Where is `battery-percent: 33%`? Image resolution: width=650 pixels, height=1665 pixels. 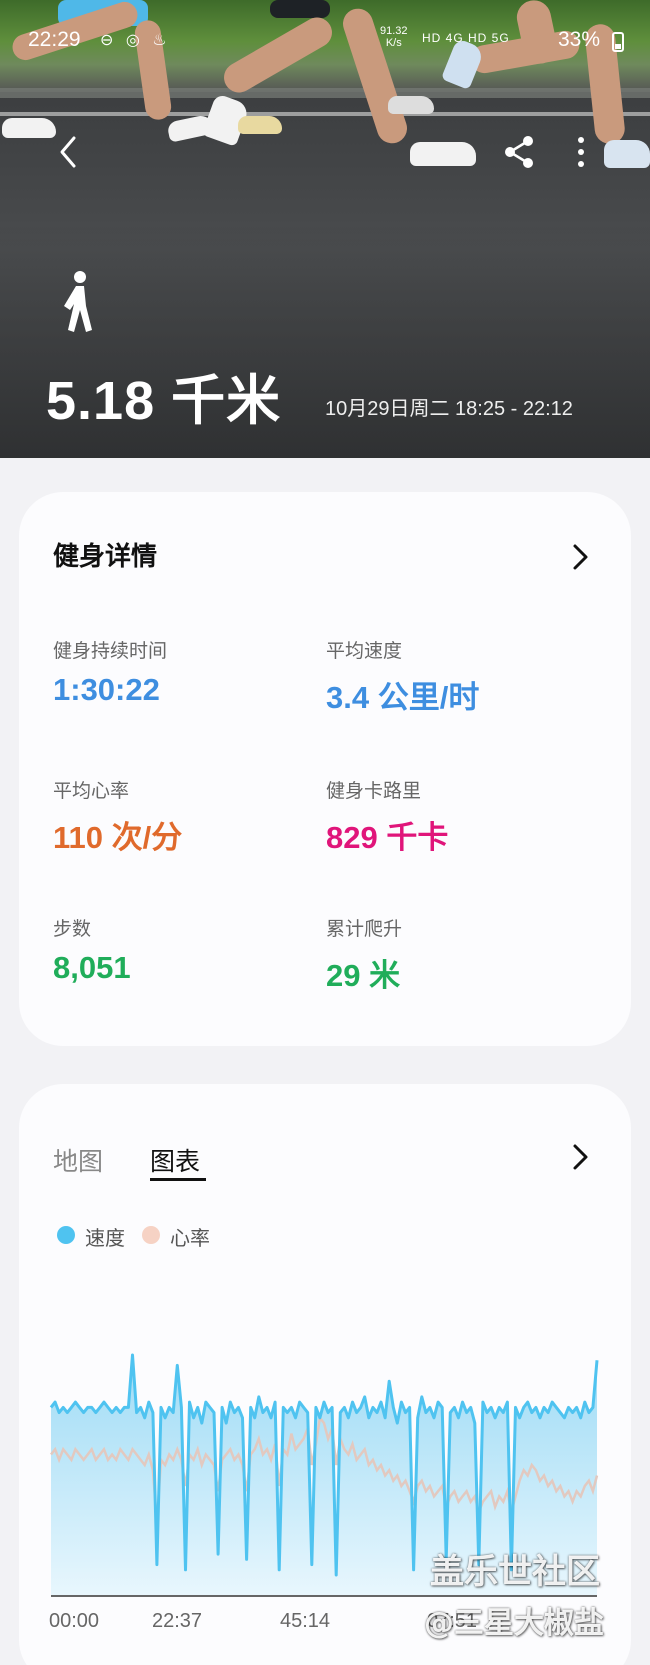
battery-percent: 33% is located at coordinates (579, 39).